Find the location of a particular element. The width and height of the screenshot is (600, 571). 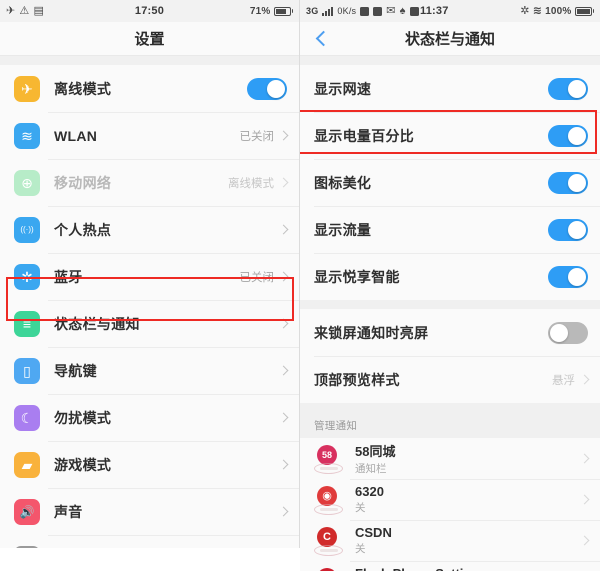

statusbar-option-label: 显示网速 is located at coordinates (343, 88).